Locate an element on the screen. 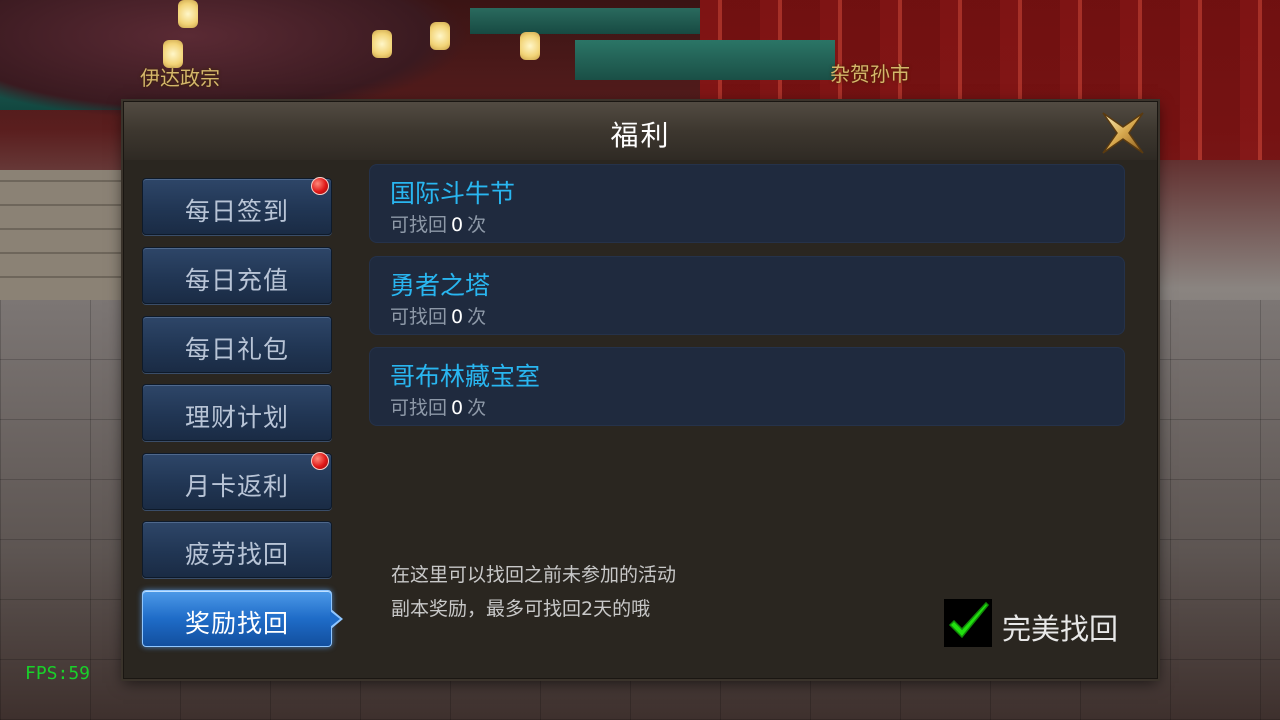  sidebar-item-daily-signin: 每日签到 is located at coordinates (237, 206).